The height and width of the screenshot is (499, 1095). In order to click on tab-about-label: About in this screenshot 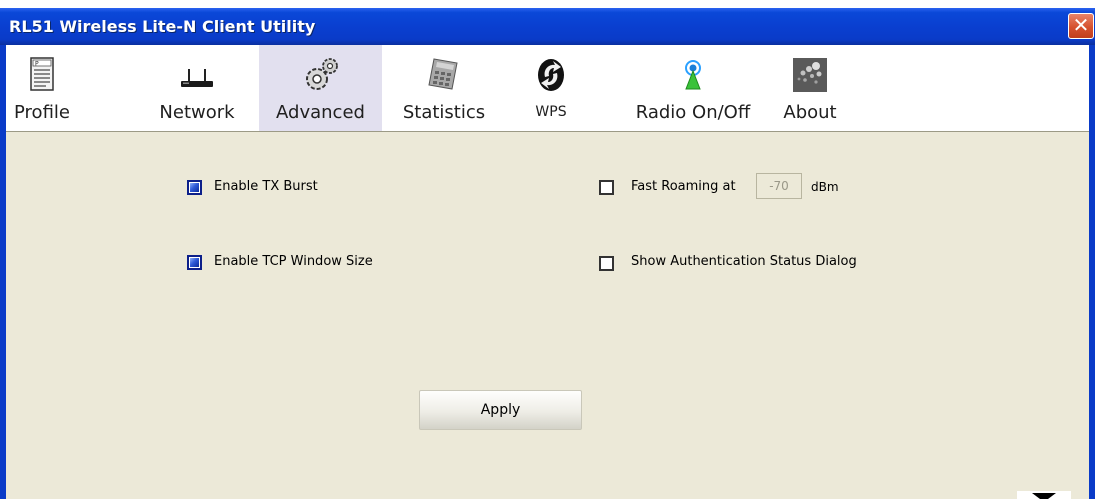, I will do `click(810, 112)`.